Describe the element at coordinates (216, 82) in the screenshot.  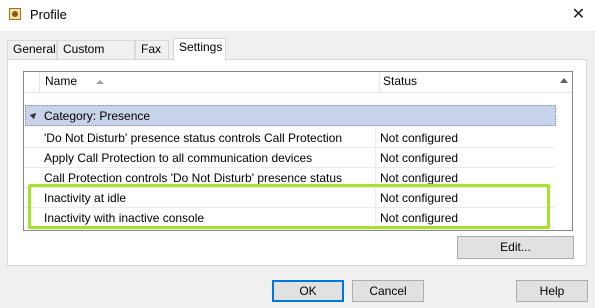
I see `column-header-name: Name` at that location.